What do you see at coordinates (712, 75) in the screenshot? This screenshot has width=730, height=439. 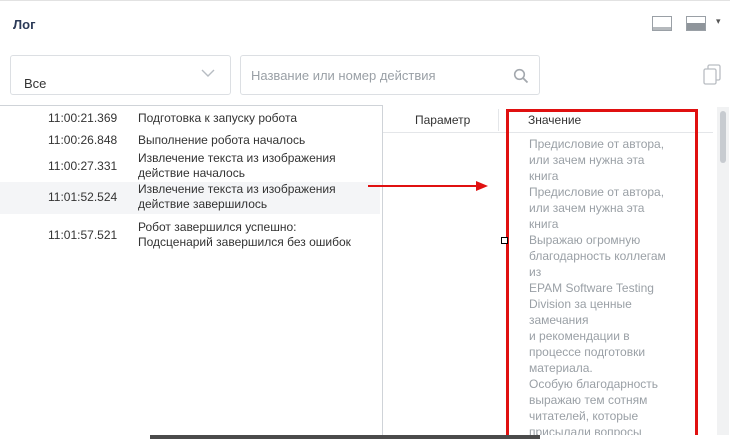 I see `copy-icon` at bounding box center [712, 75].